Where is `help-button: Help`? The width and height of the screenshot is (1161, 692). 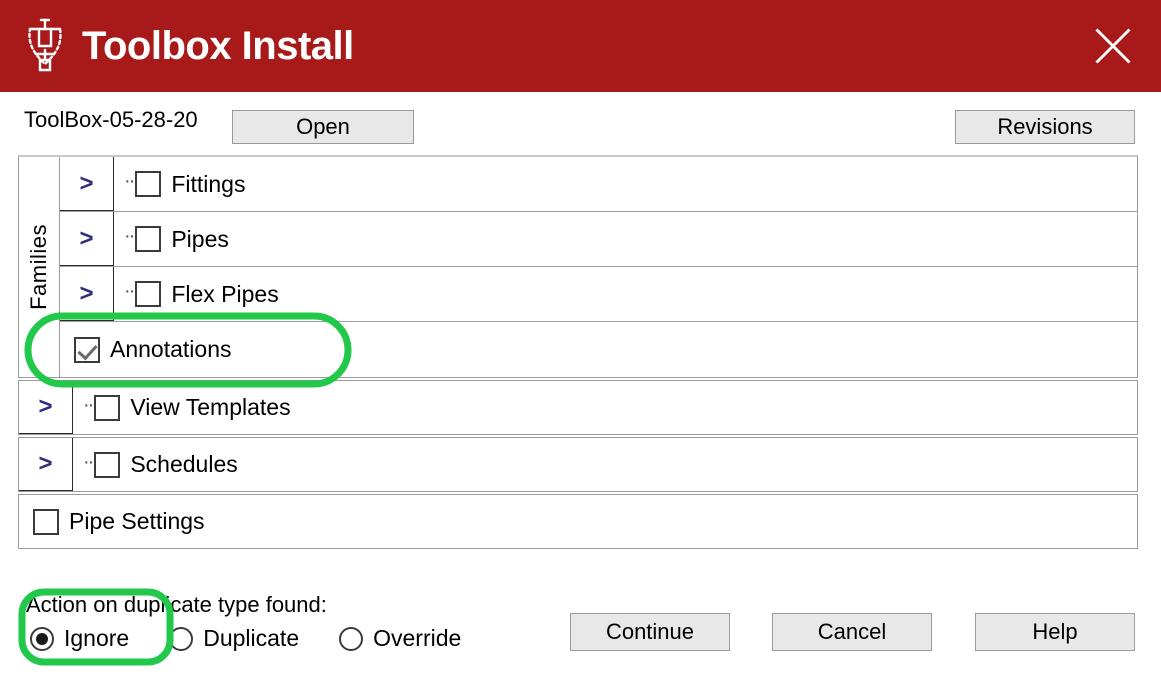 help-button: Help is located at coordinates (1055, 632).